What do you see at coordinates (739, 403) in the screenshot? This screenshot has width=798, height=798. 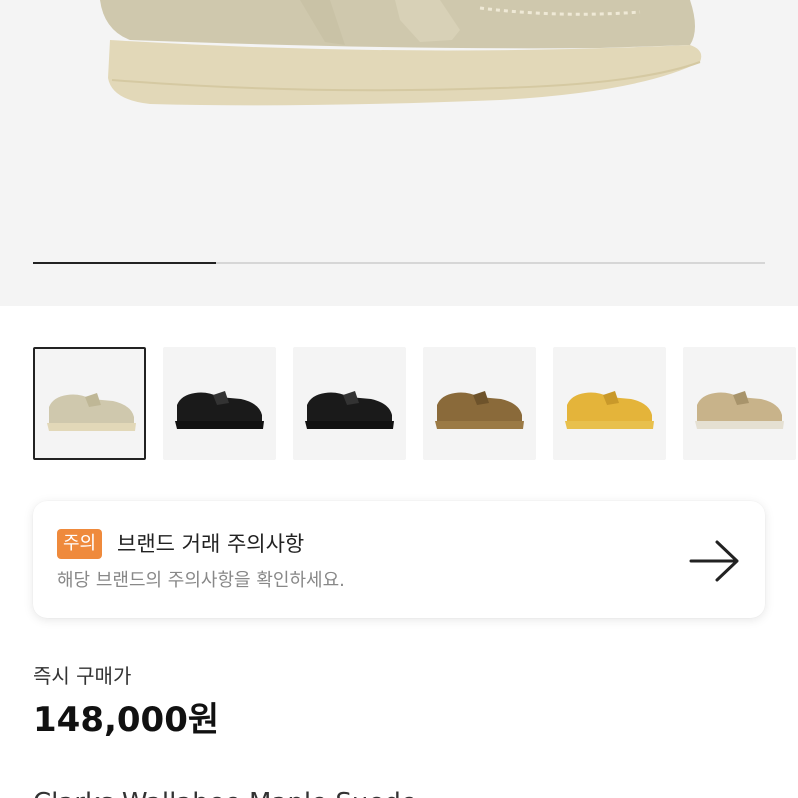 I see `thumbnail-beige` at bounding box center [739, 403].